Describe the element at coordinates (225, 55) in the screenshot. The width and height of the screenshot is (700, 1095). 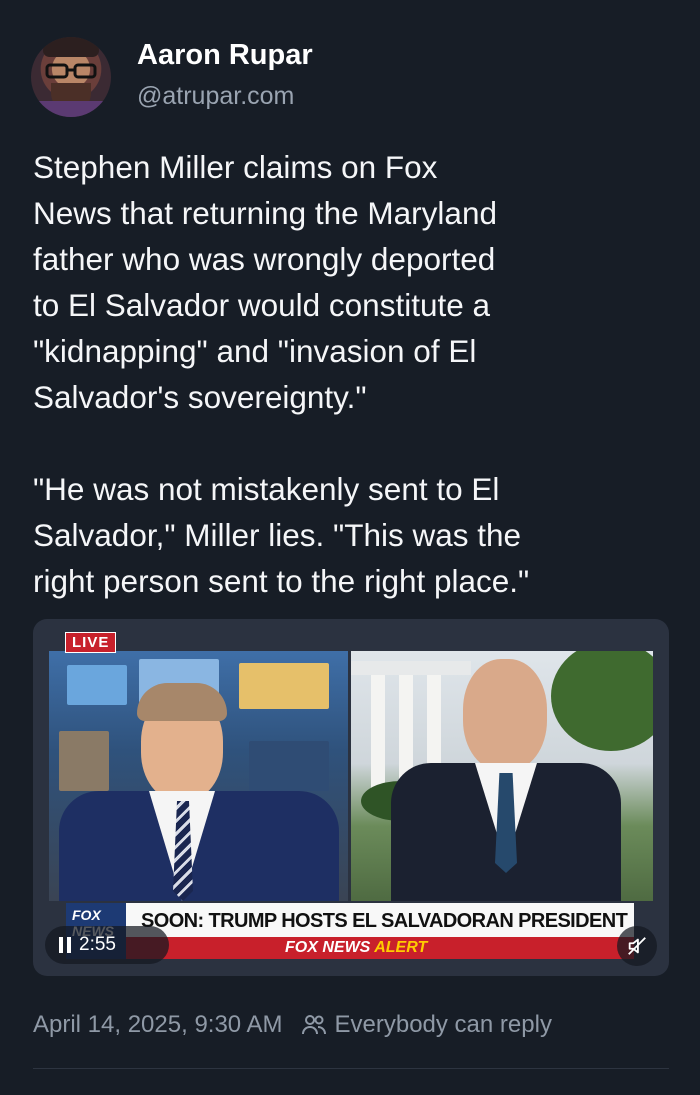
I see `author-display-name: Aaron Rupar` at that location.